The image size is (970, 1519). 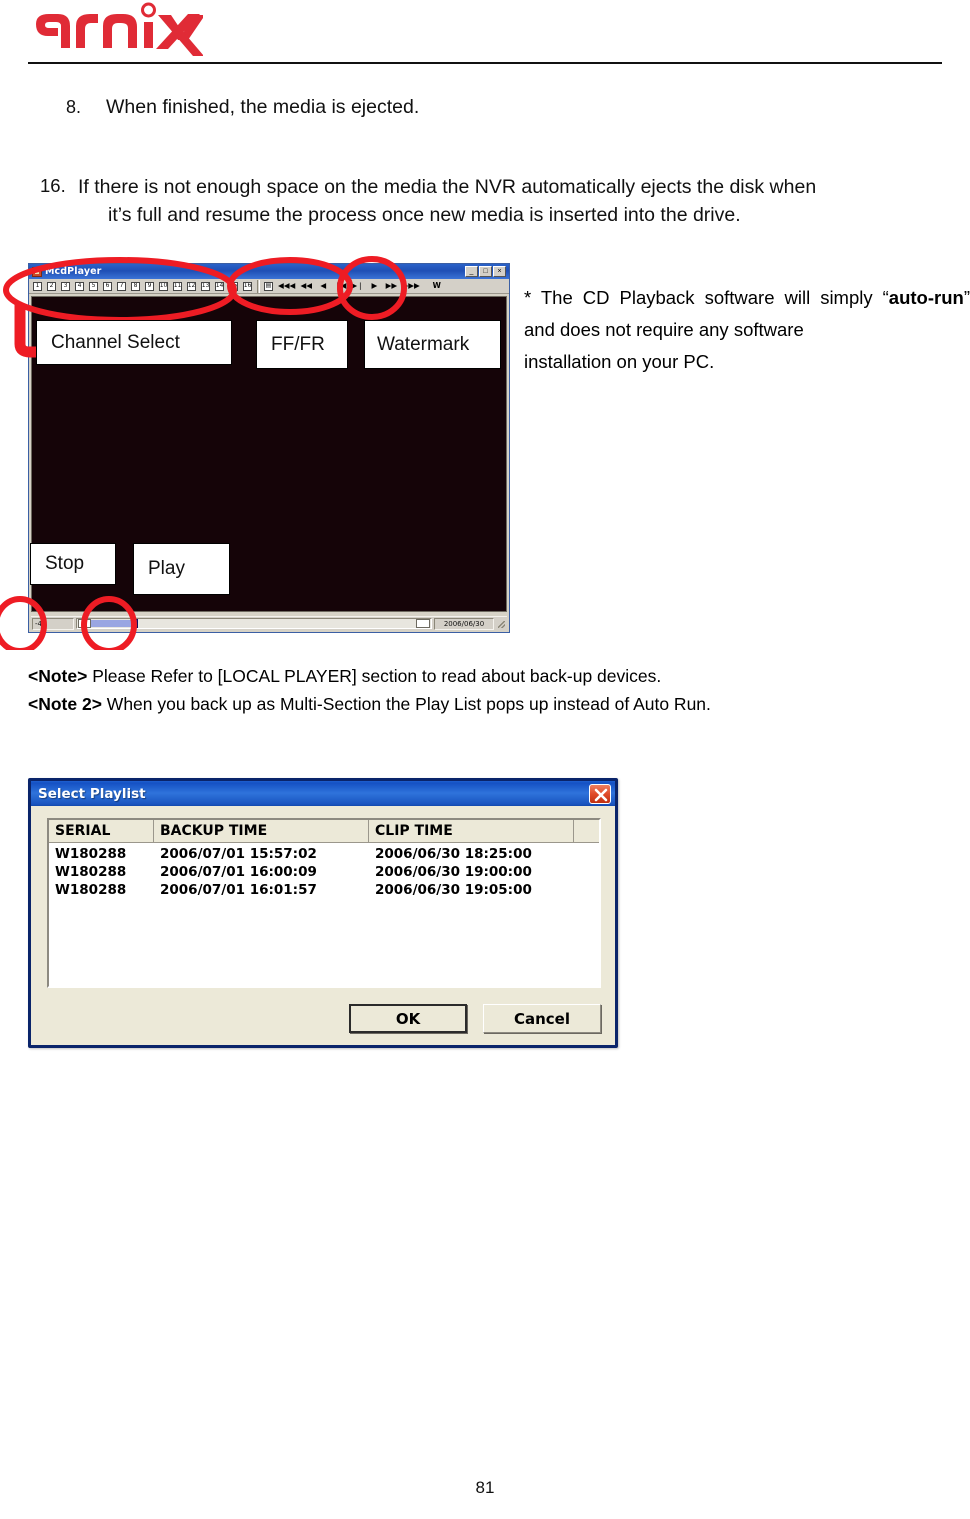 I want to click on play-icon: ▶, so click(x=374, y=286).